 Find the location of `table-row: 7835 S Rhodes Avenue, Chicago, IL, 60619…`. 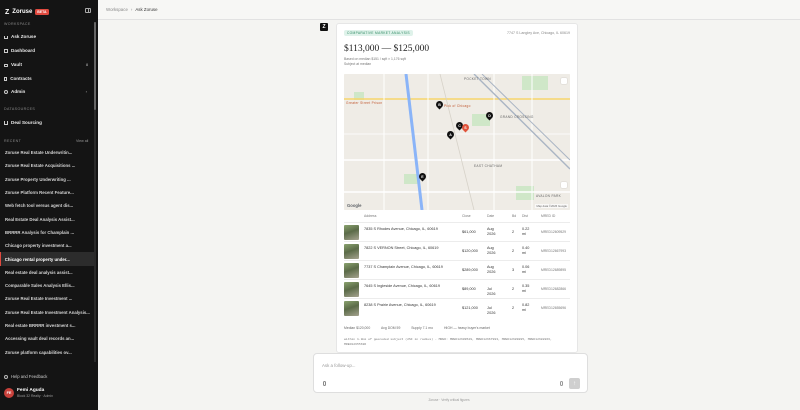

table-row: 7835 S Rhodes Avenue, Chicago, IL, 60619… is located at coordinates (457, 231).